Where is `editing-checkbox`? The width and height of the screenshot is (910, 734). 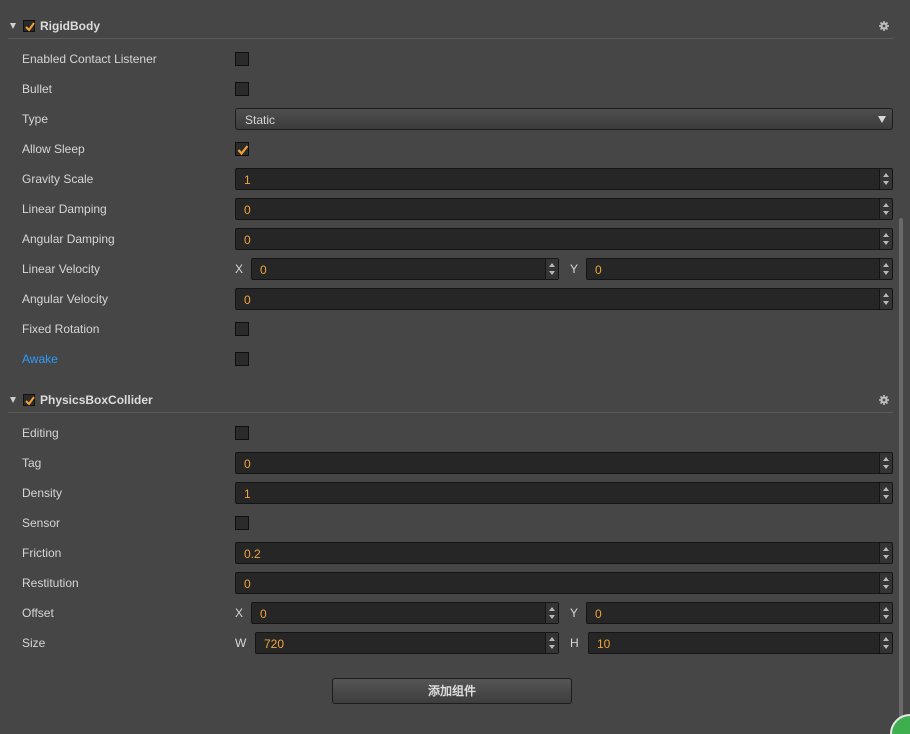
editing-checkbox is located at coordinates (242, 433).